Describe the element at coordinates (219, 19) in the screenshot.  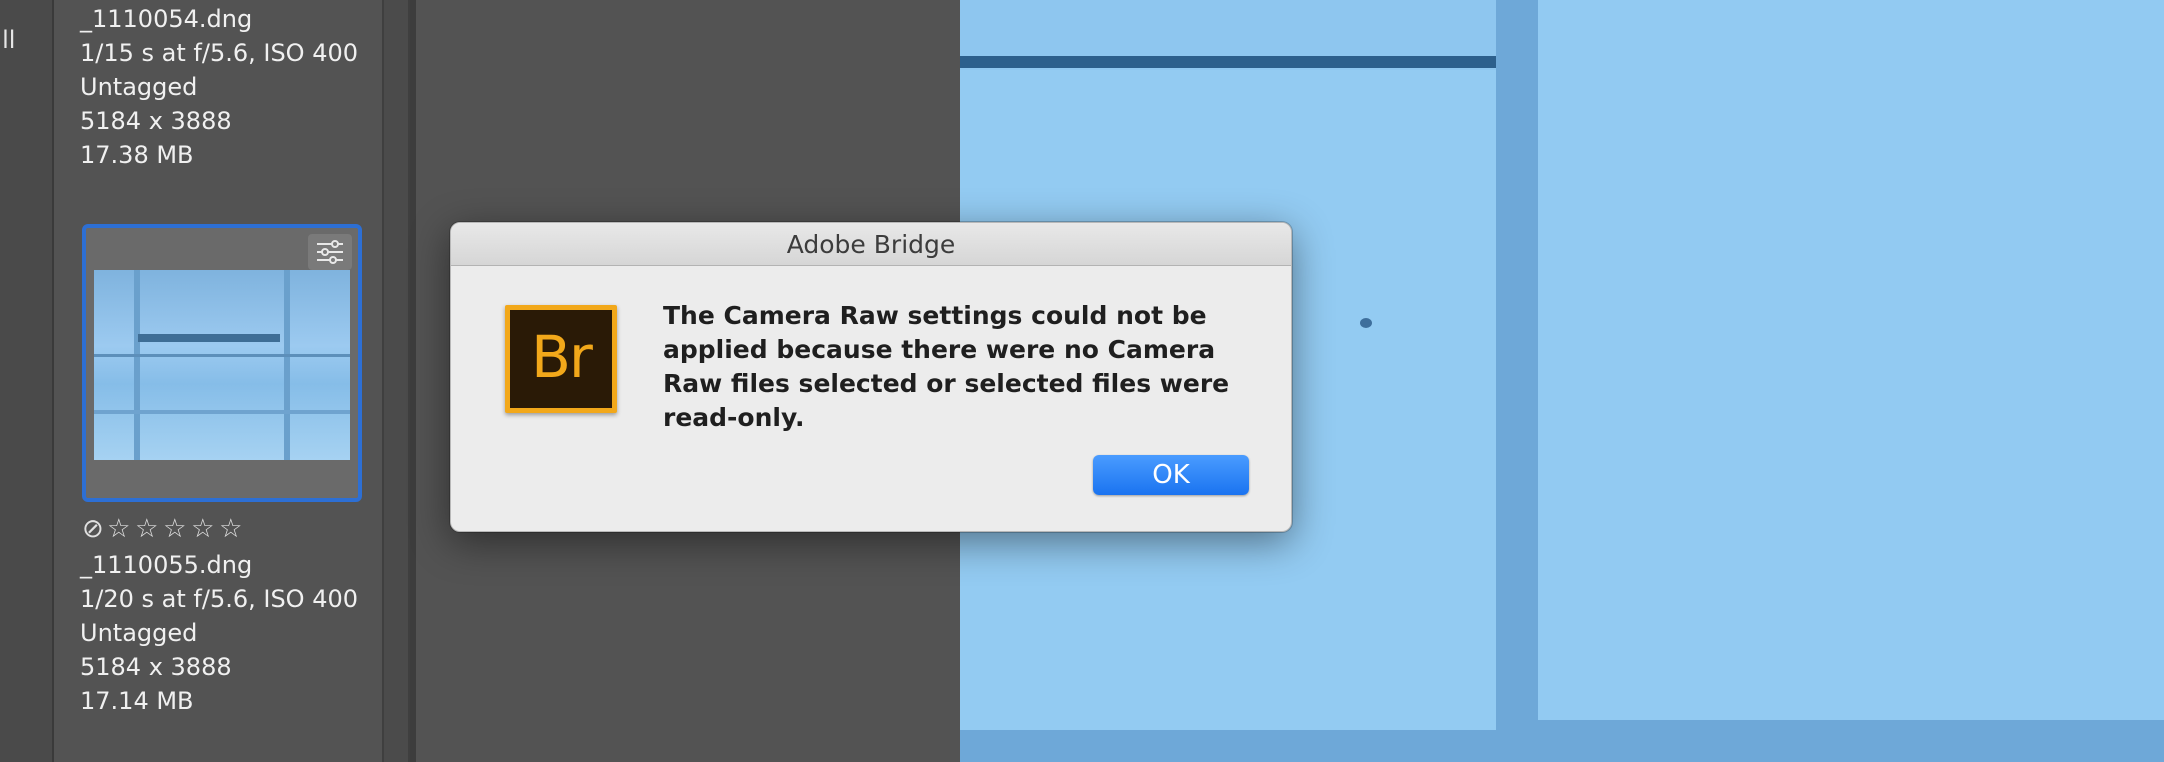
I see `file-name: _1110054.dng` at that location.